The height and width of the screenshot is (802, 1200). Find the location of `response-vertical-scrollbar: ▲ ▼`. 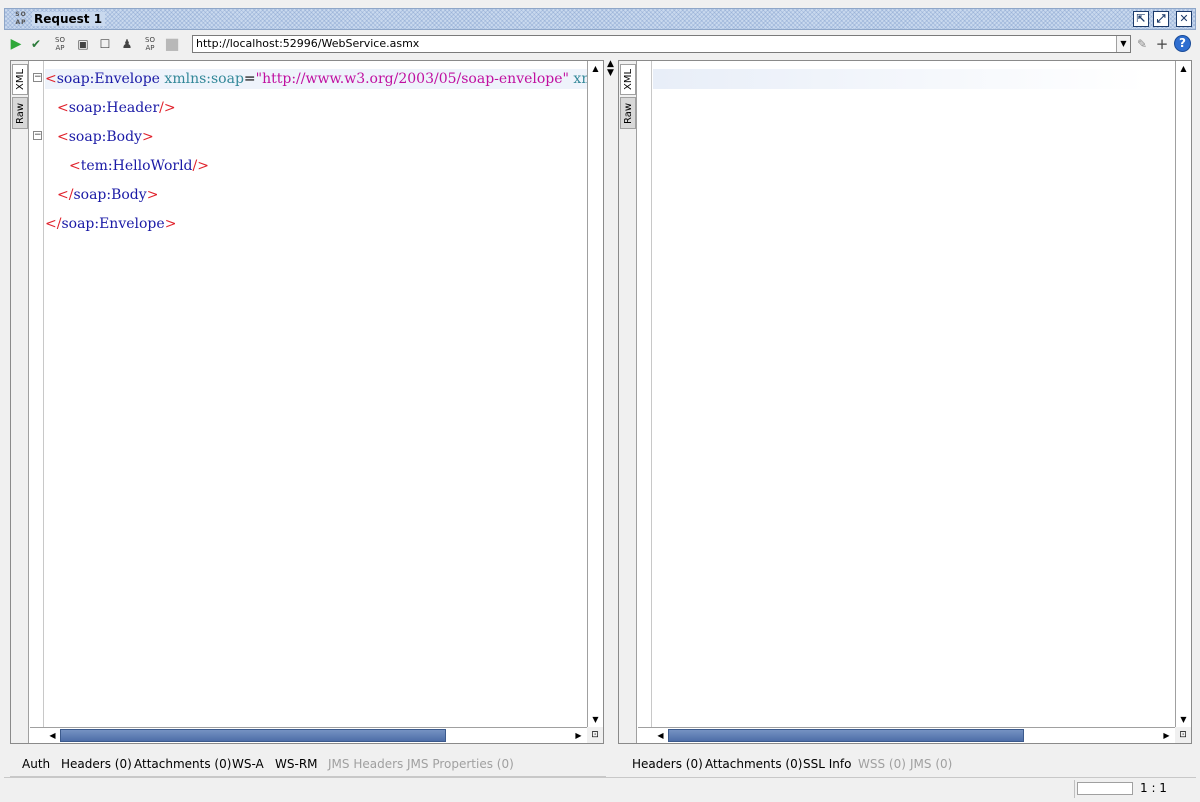

response-vertical-scrollbar: ▲ ▼ is located at coordinates (1183, 394).